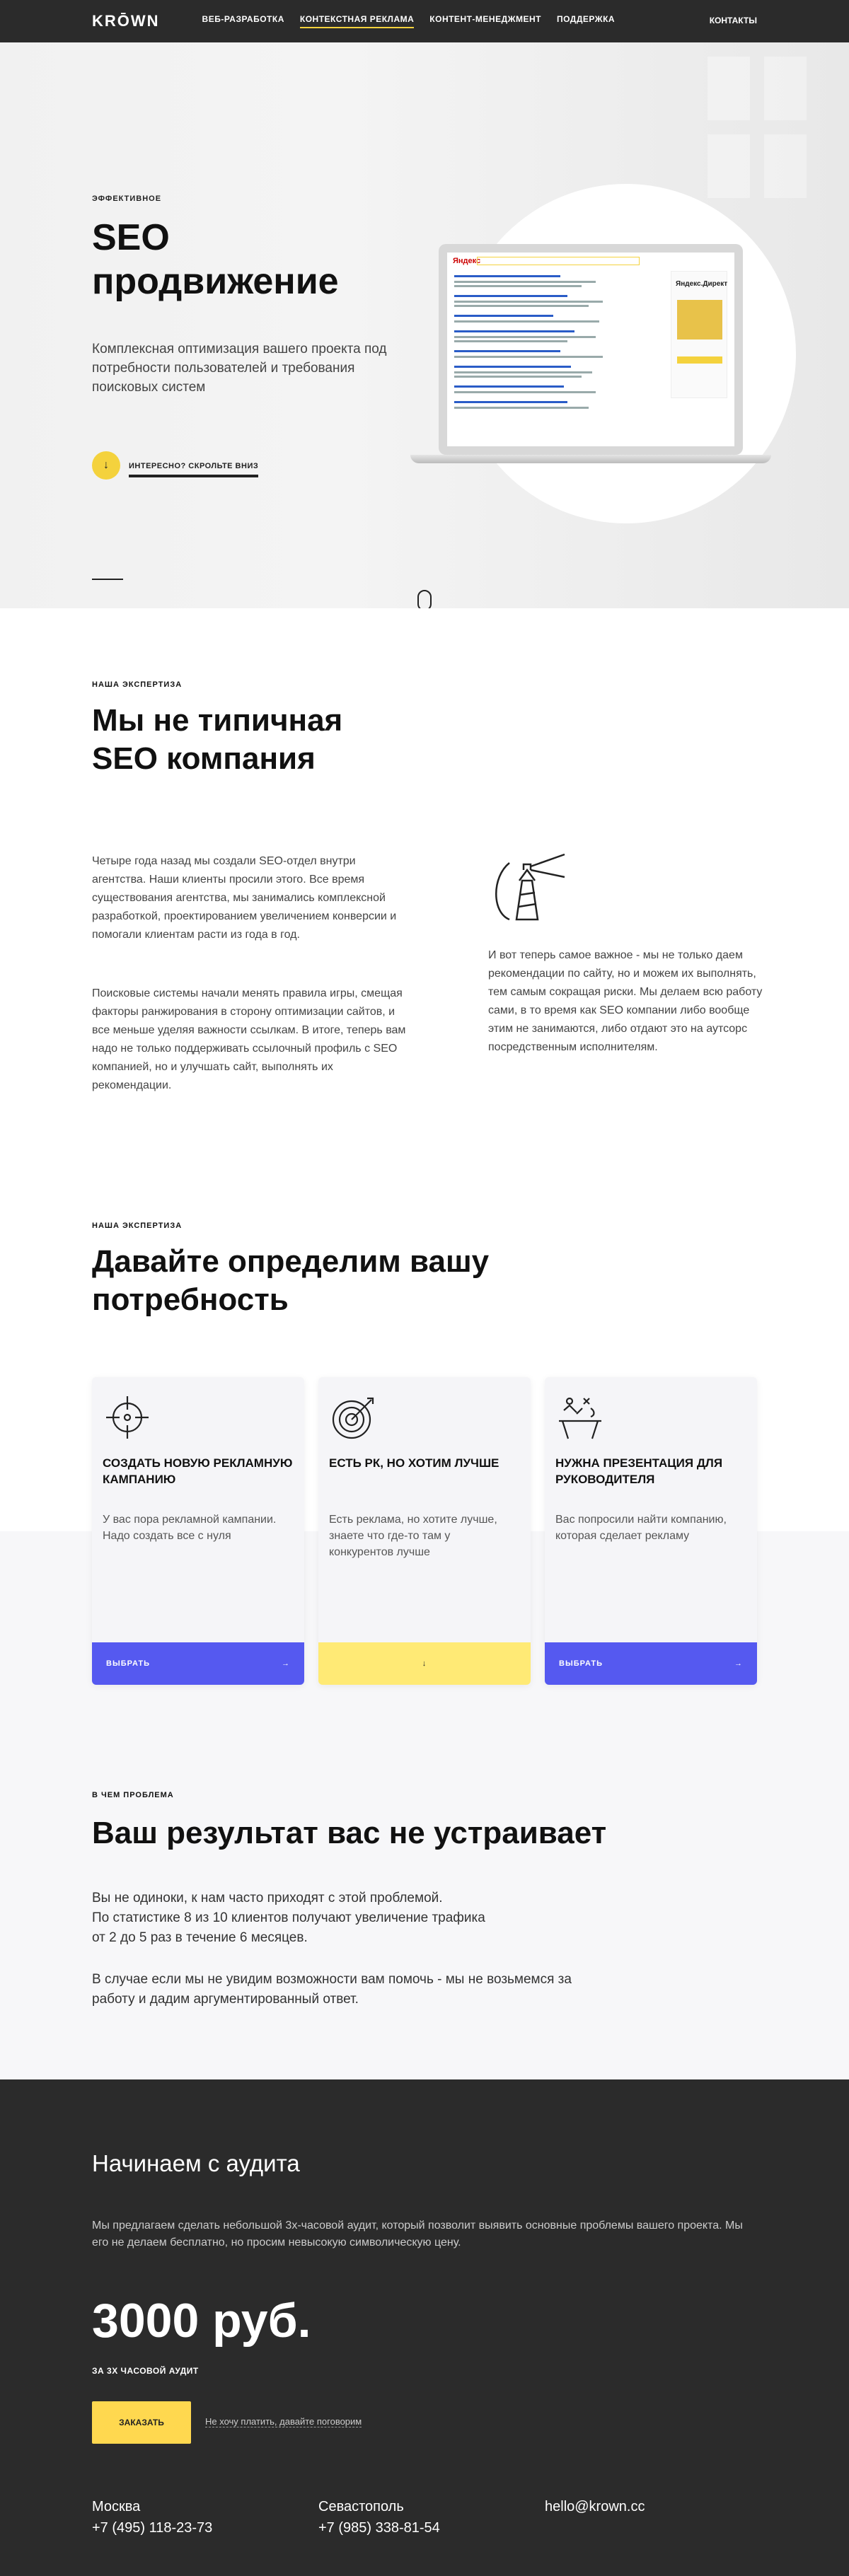 This screenshot has width=849, height=2576. Describe the element at coordinates (215, 281) in the screenshot. I see `hero-title-line2: продвижение` at that location.